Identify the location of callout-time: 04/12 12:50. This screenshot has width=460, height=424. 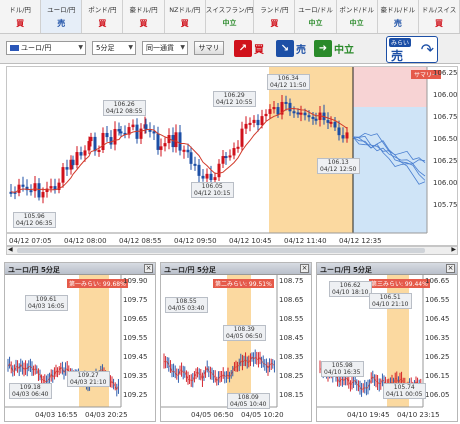
(338, 169).